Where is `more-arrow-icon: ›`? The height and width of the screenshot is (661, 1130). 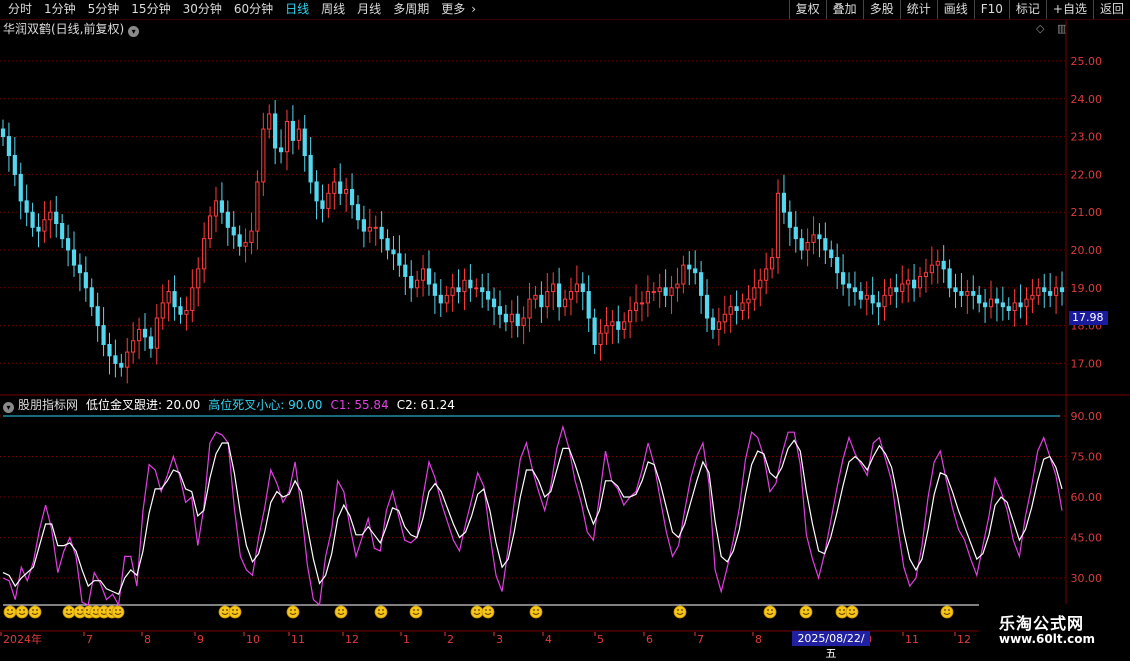 more-arrow-icon: › is located at coordinates (476, 9).